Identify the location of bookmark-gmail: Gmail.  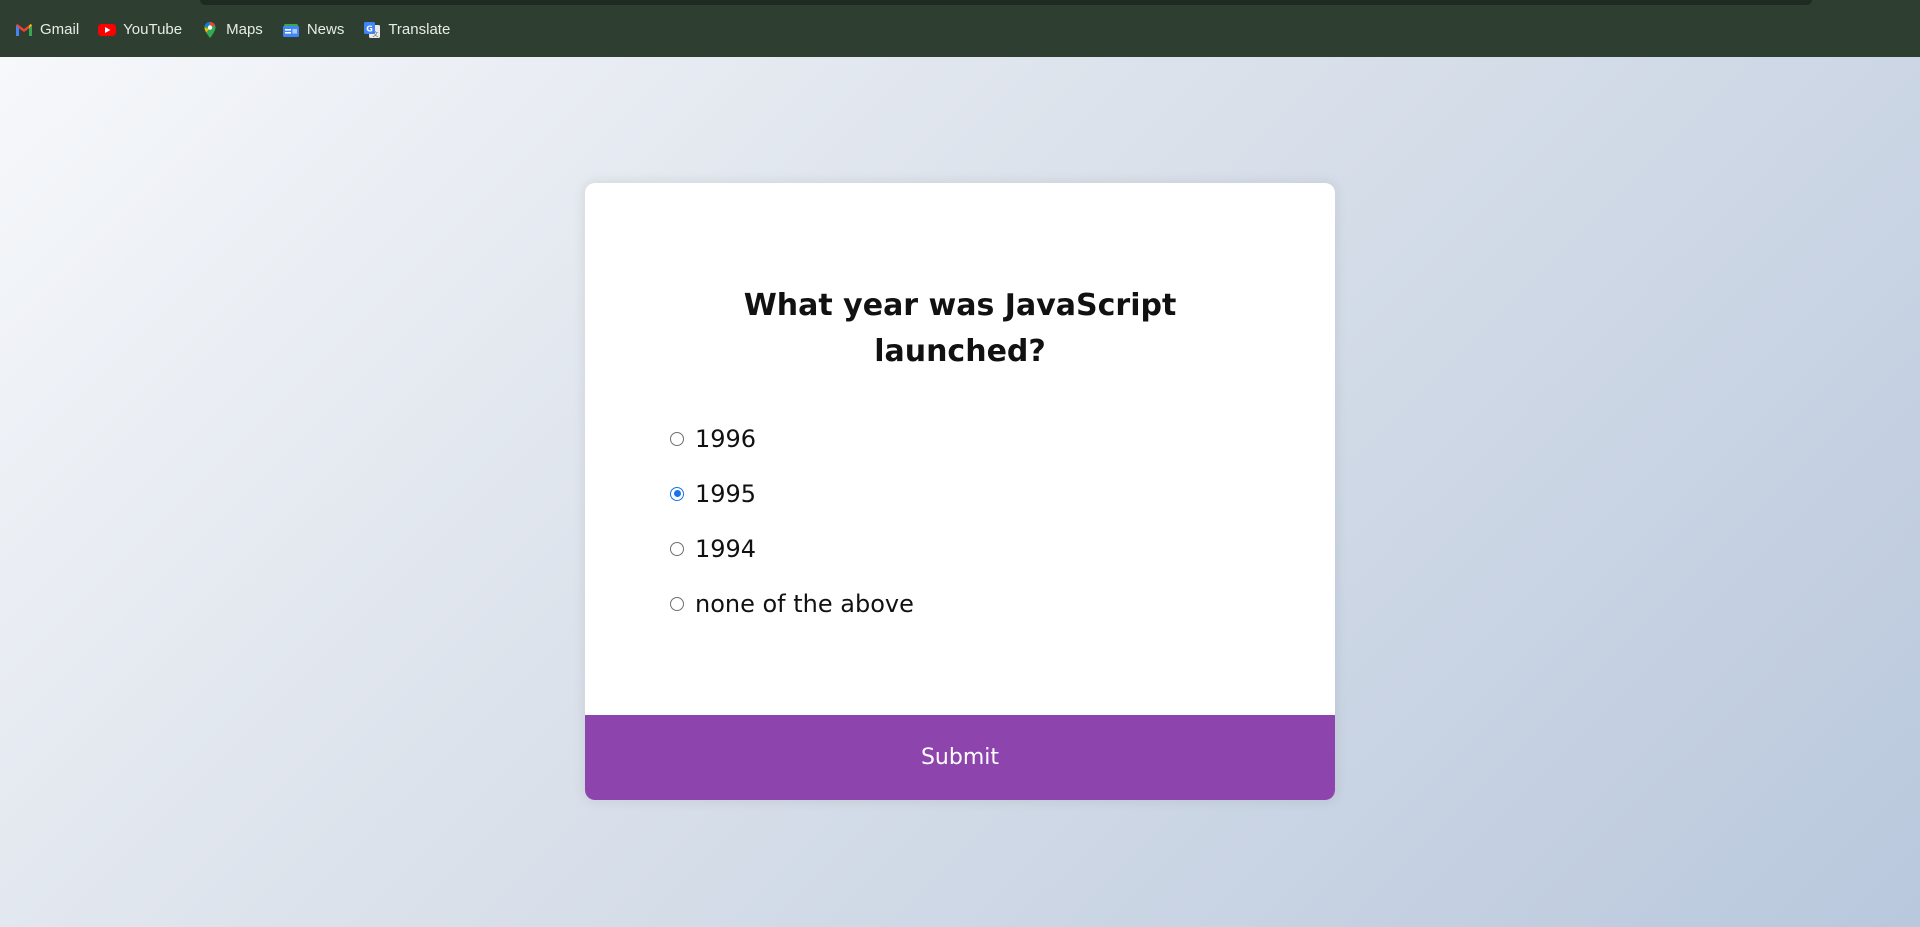
(47, 30).